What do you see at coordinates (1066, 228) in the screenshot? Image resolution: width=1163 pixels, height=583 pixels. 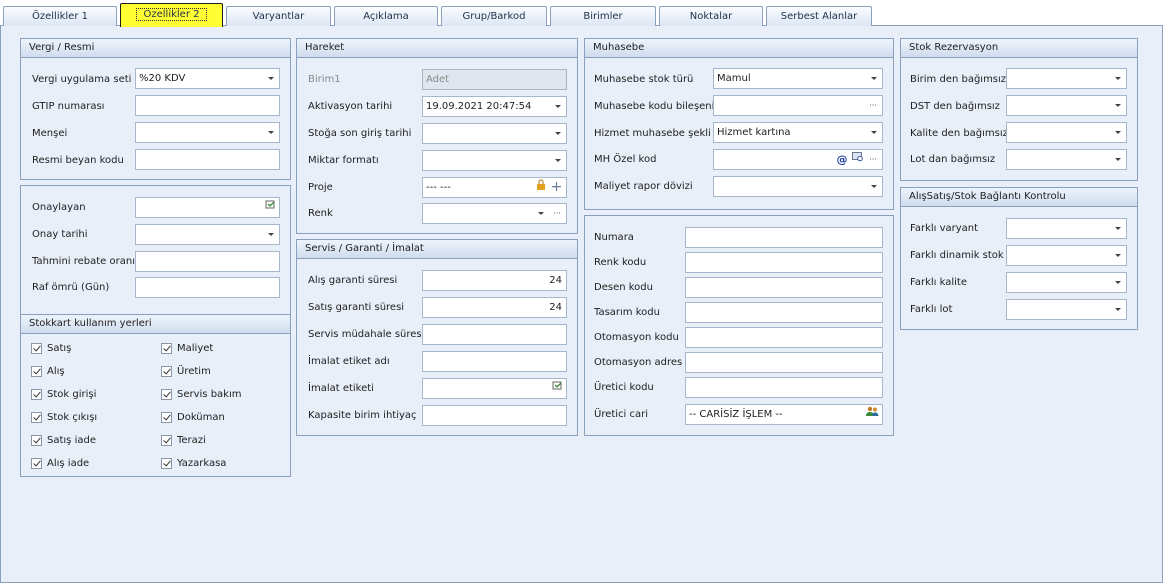 I see `farkli-varyant-select` at bounding box center [1066, 228].